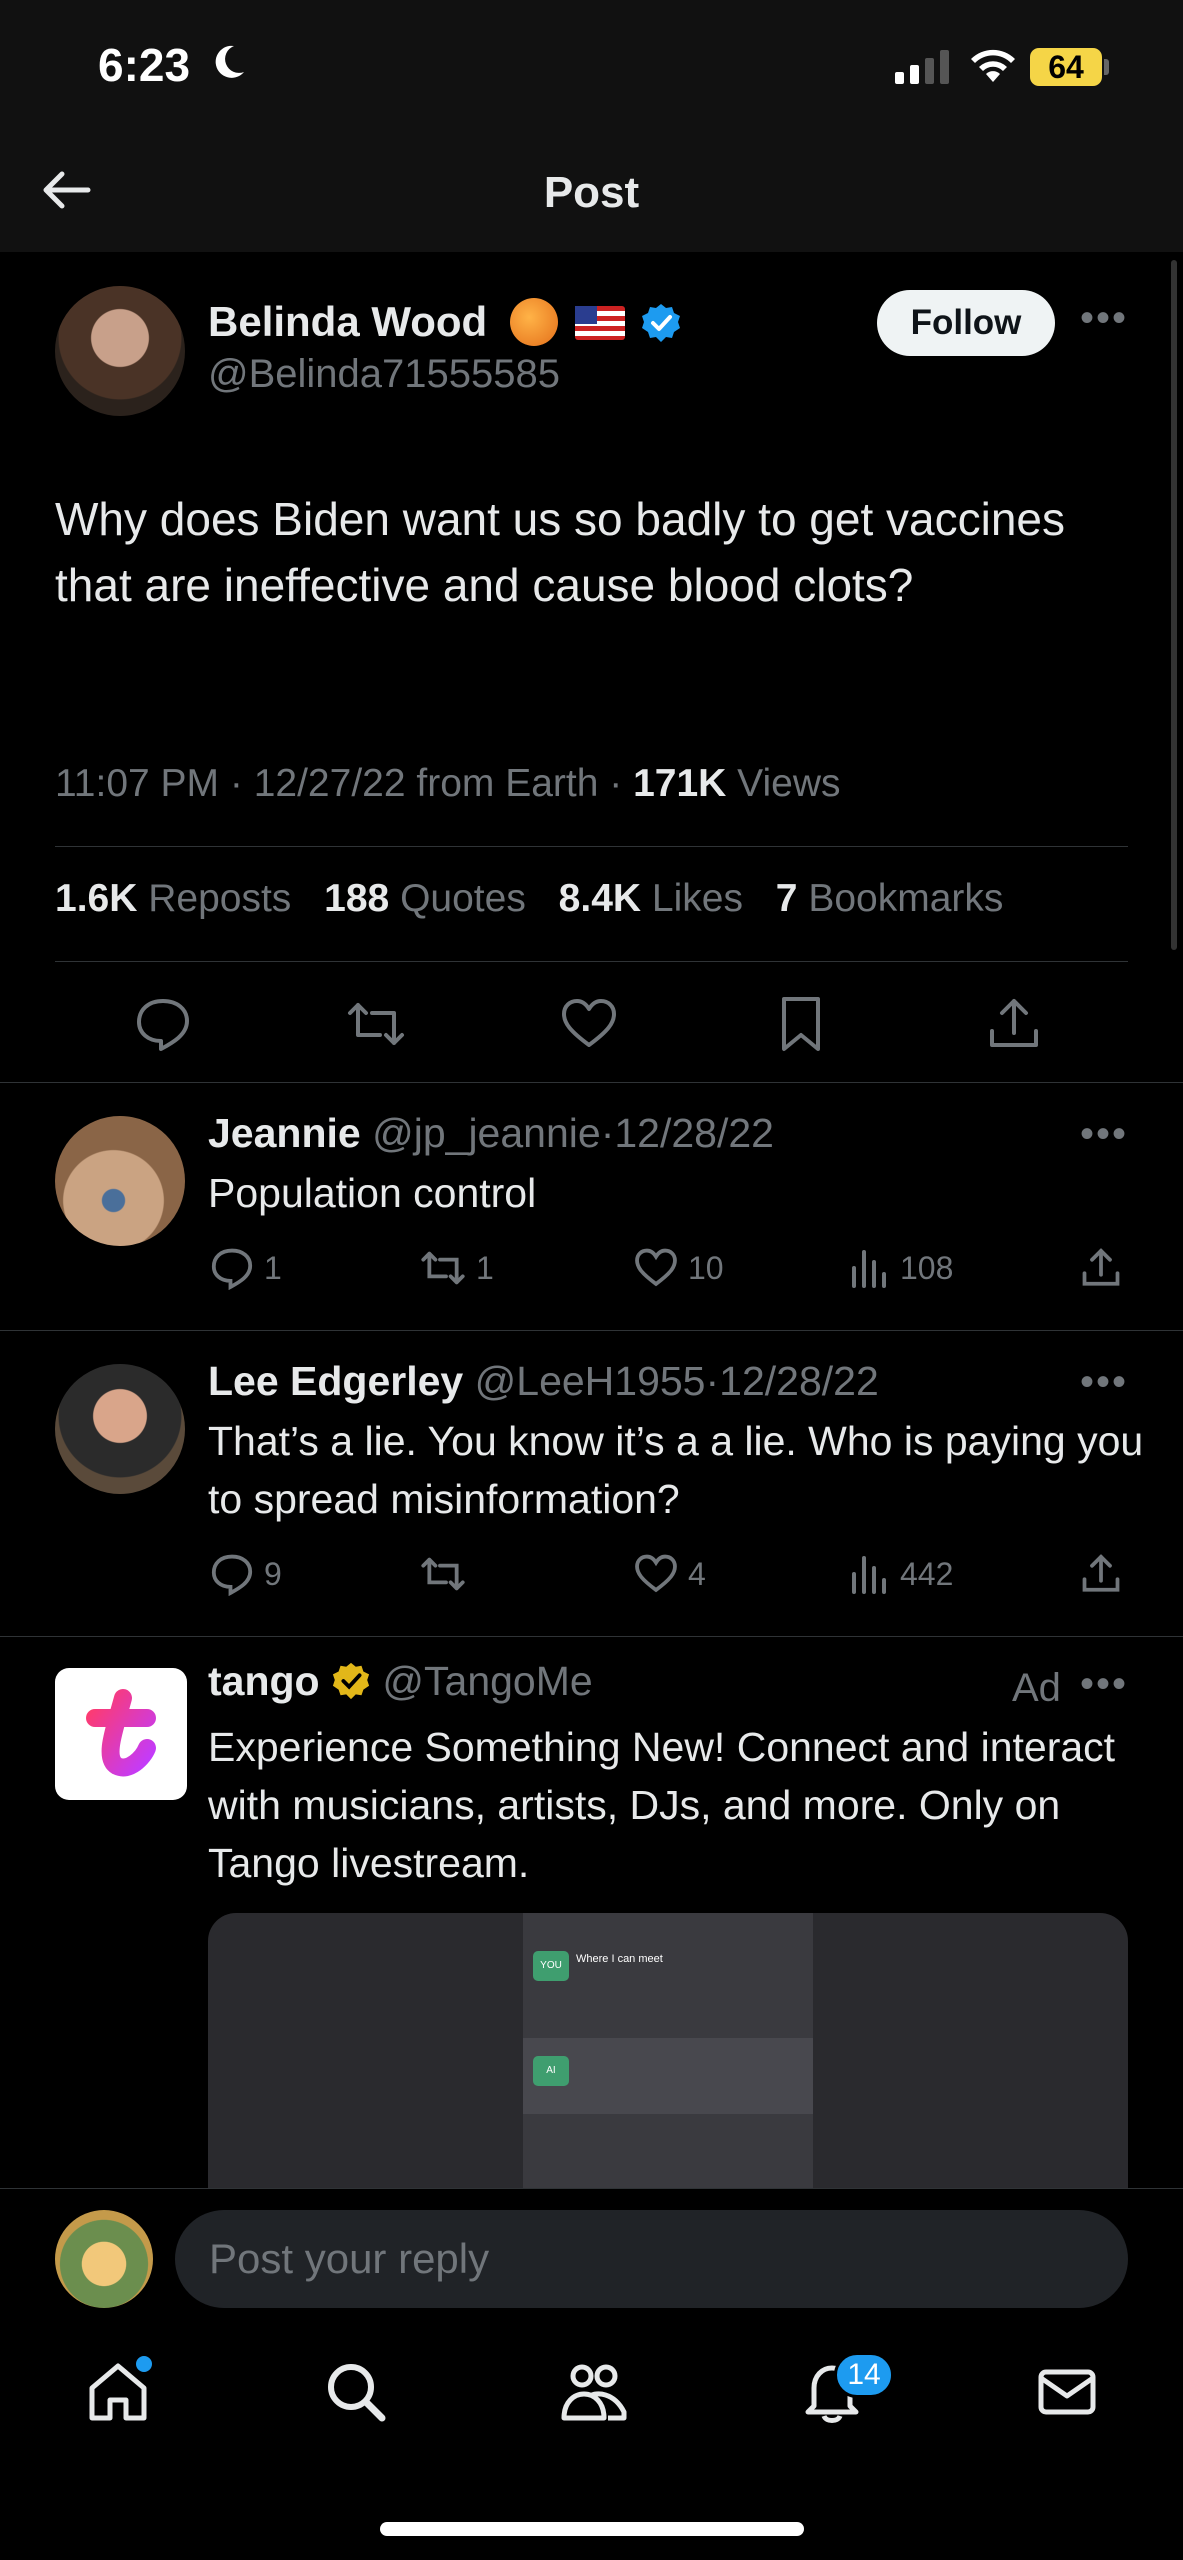  I want to click on tango-t-logo-icon, so click(121, 1733).